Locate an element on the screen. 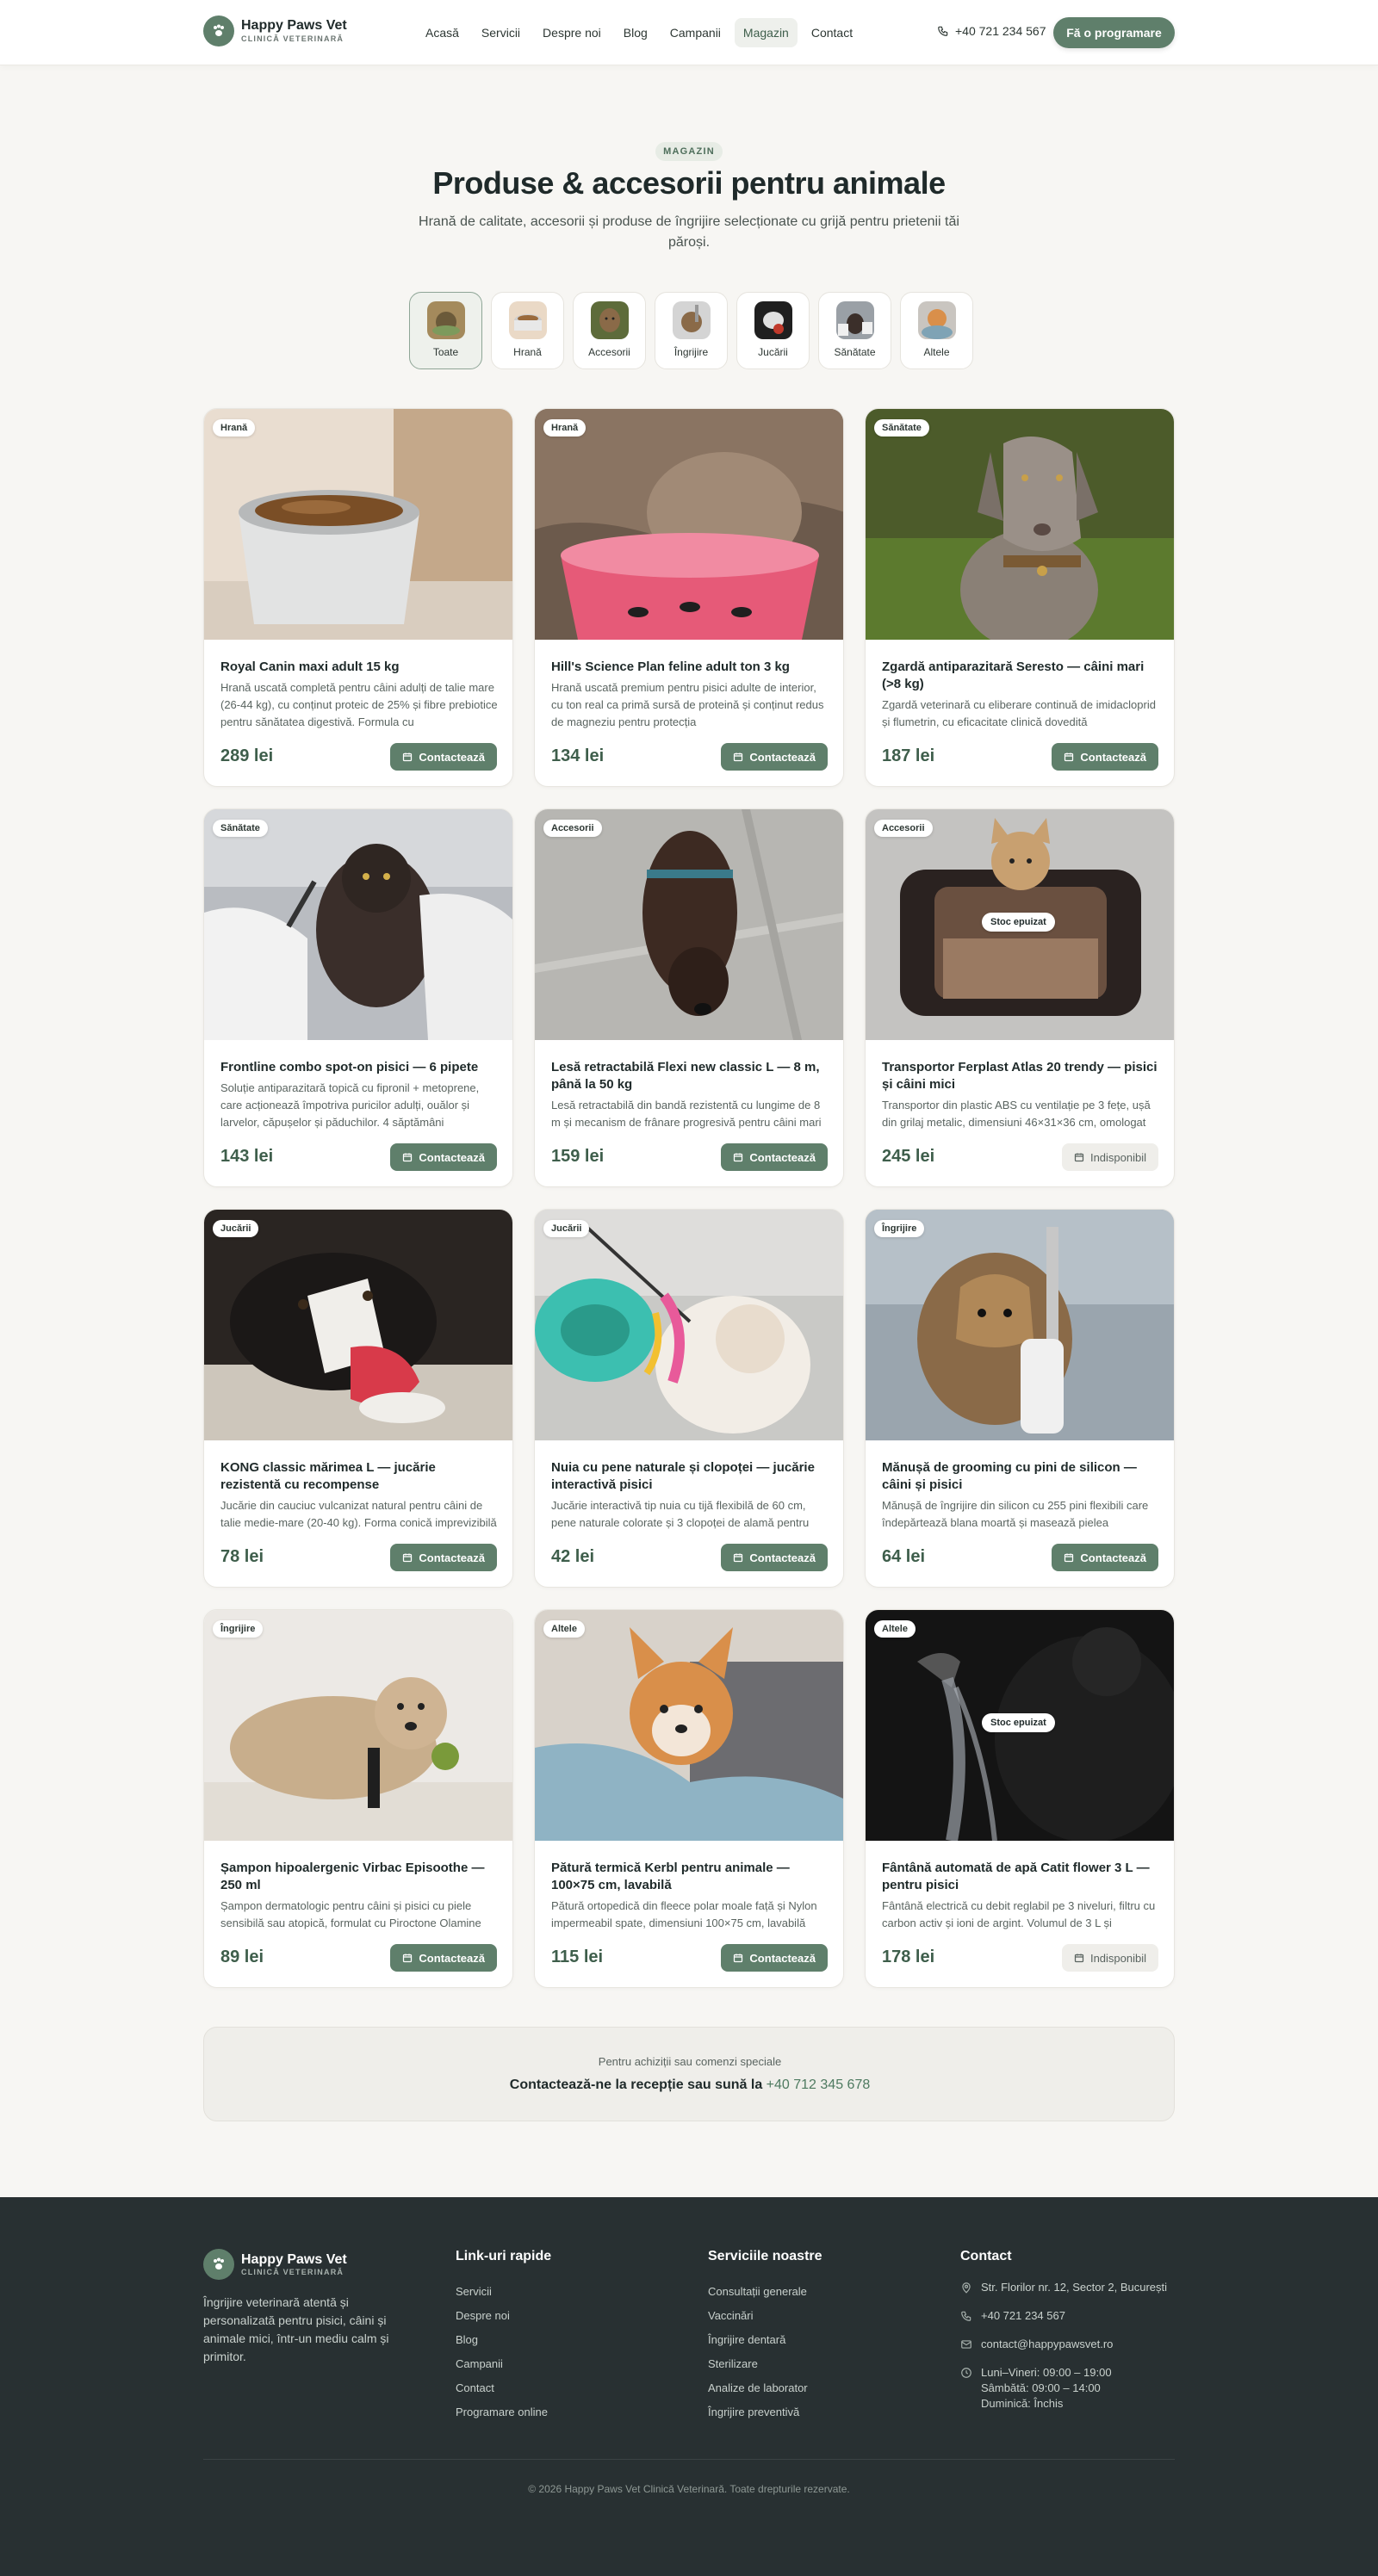  category-accessories: Accesorii is located at coordinates (609, 331).